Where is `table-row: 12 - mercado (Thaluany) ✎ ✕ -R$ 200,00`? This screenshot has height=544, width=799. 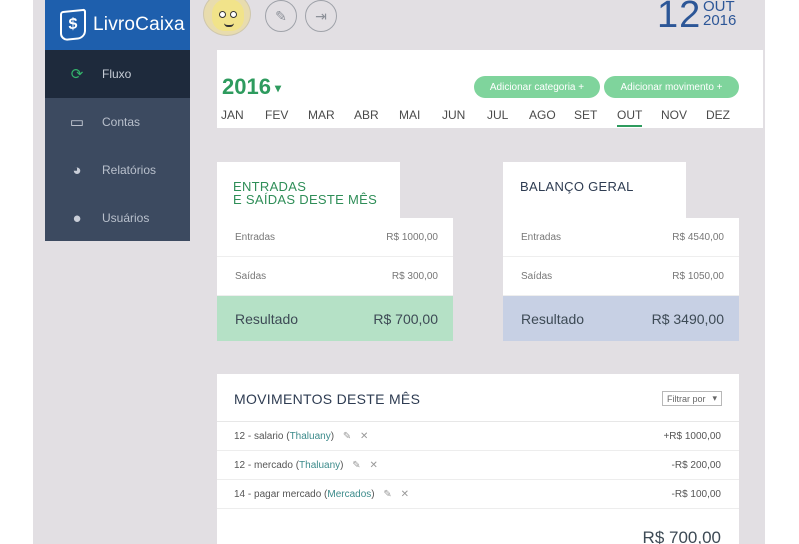
table-row: 12 - mercado (Thaluany) ✎ ✕ -R$ 200,00 is located at coordinates (478, 465).